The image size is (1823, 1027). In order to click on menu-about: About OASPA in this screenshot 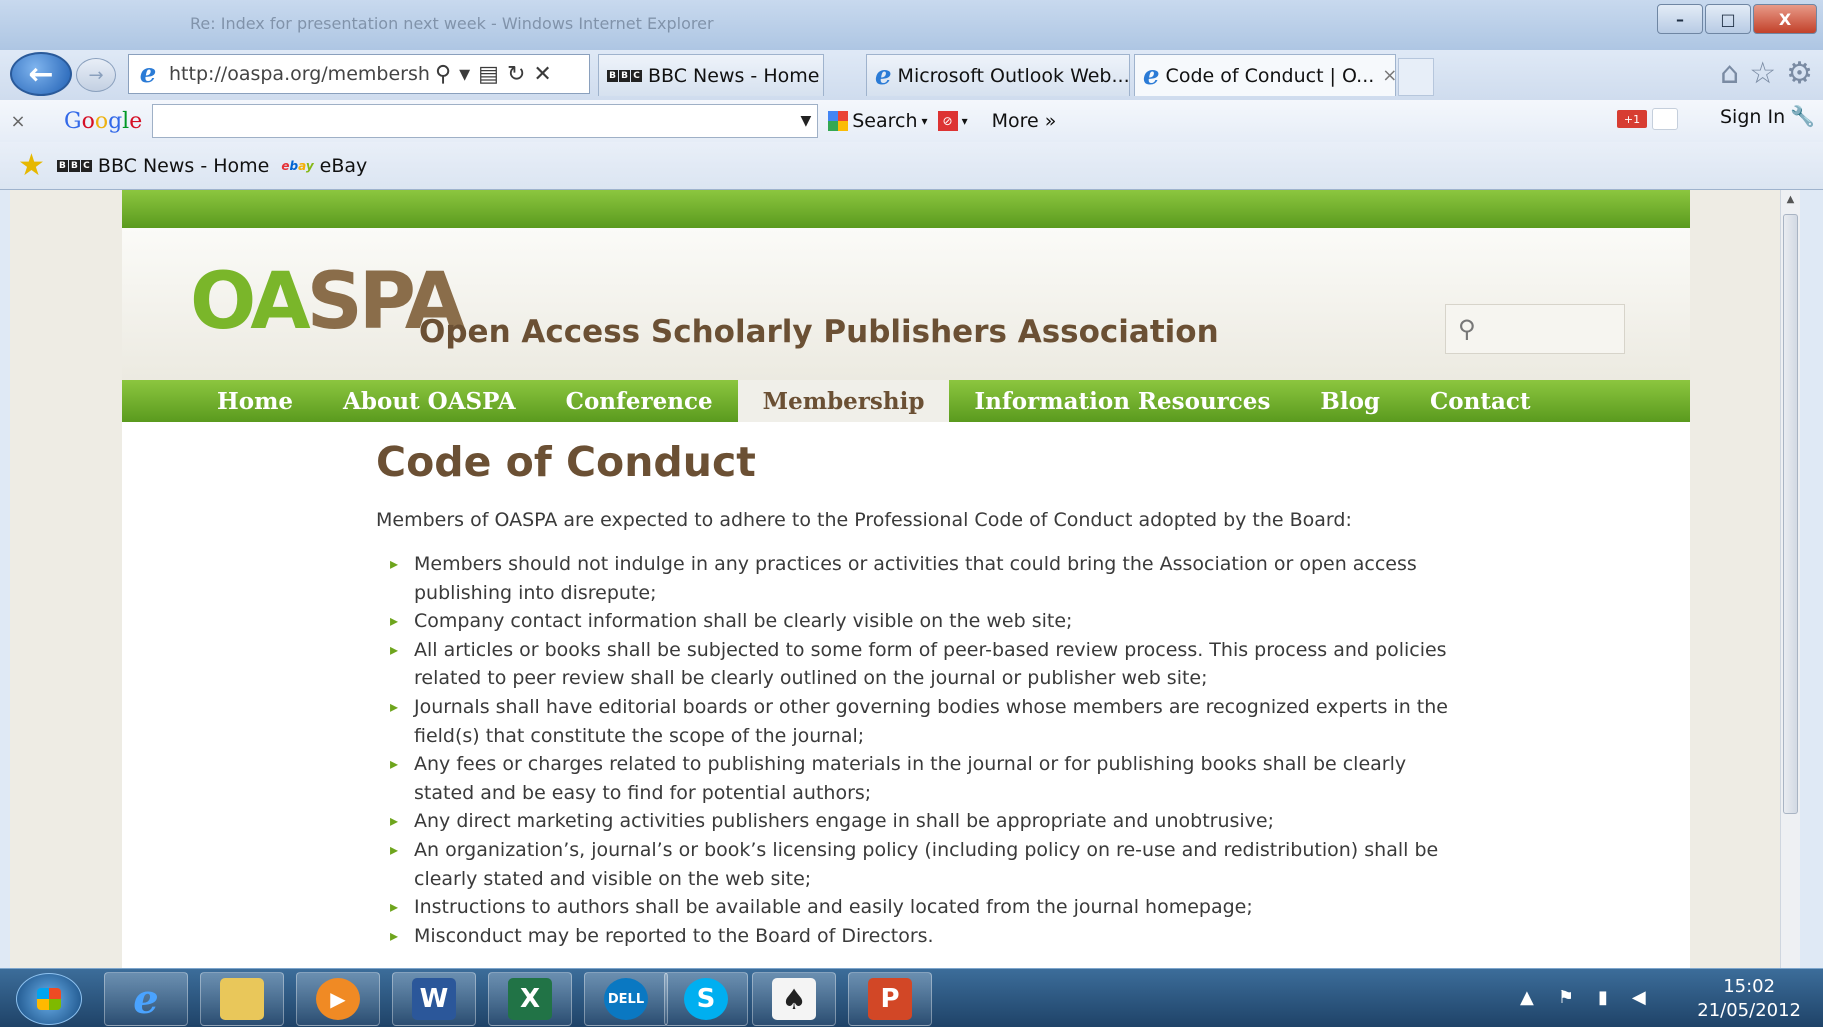, I will do `click(429, 401)`.